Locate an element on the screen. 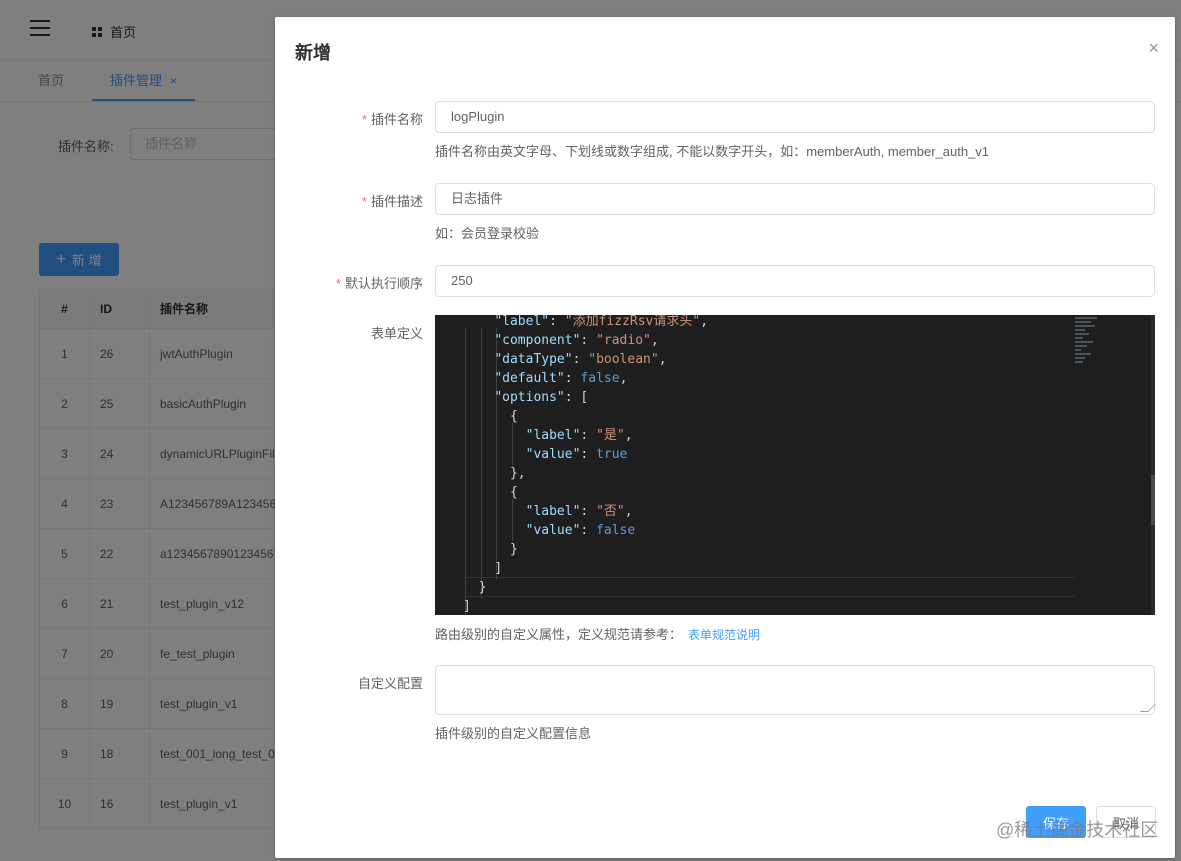 The image size is (1181, 861). form-spec-link: 表单规范说明 is located at coordinates (724, 635).